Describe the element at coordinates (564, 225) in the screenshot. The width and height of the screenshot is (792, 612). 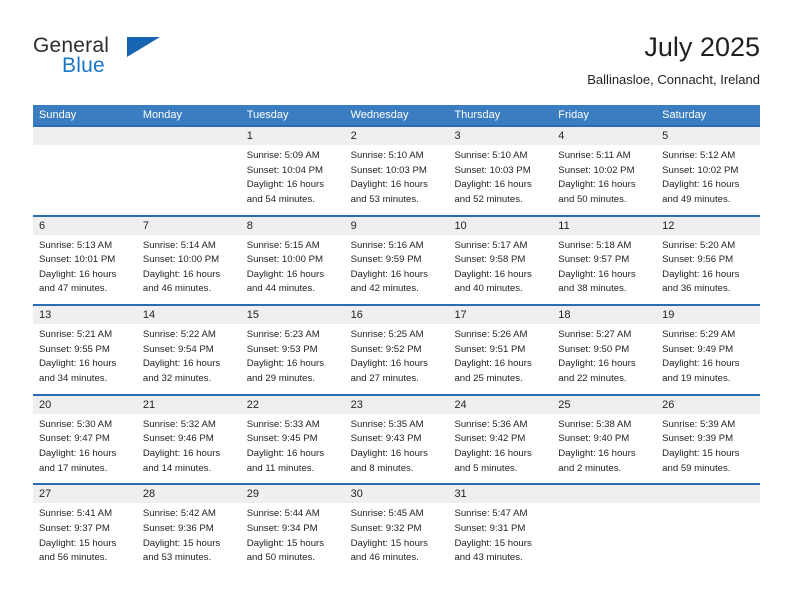
I see `day-number: 11` at that location.